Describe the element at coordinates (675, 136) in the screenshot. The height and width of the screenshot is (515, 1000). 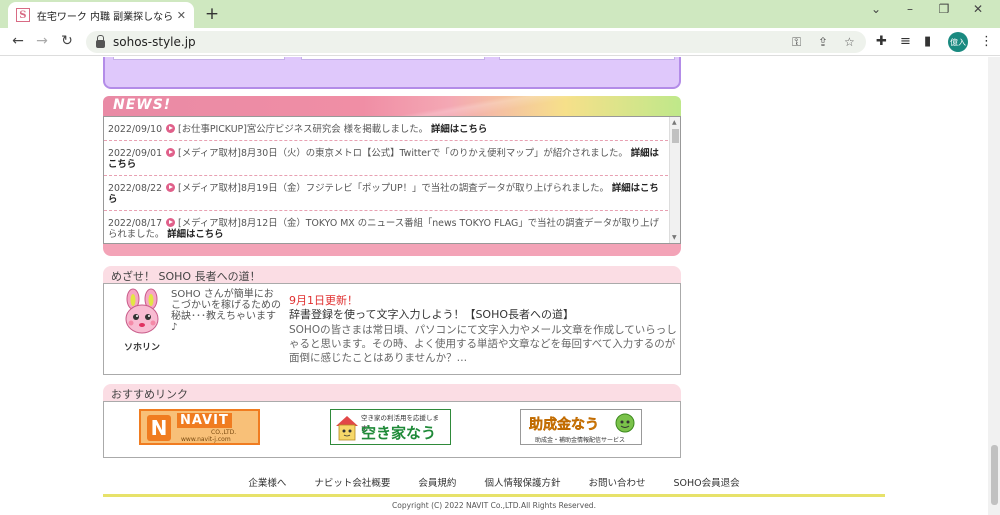
I see `news-scroll-thumb` at that location.